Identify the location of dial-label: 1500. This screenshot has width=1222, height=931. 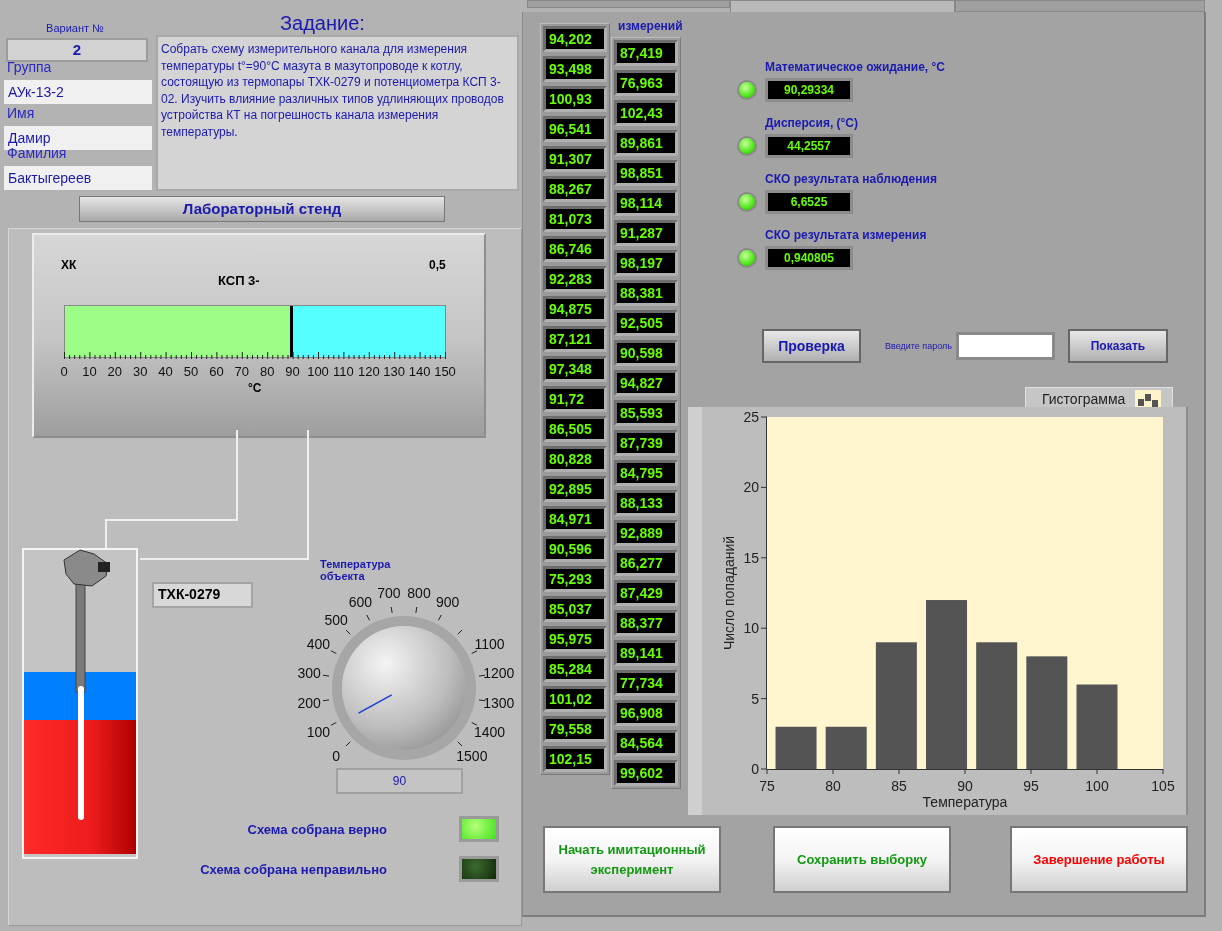
(472, 756).